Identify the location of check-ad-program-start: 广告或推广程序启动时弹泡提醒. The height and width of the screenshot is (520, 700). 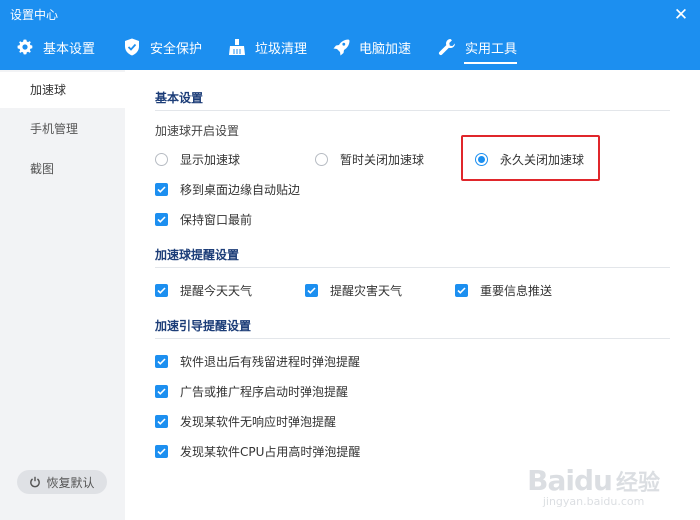
(251, 391).